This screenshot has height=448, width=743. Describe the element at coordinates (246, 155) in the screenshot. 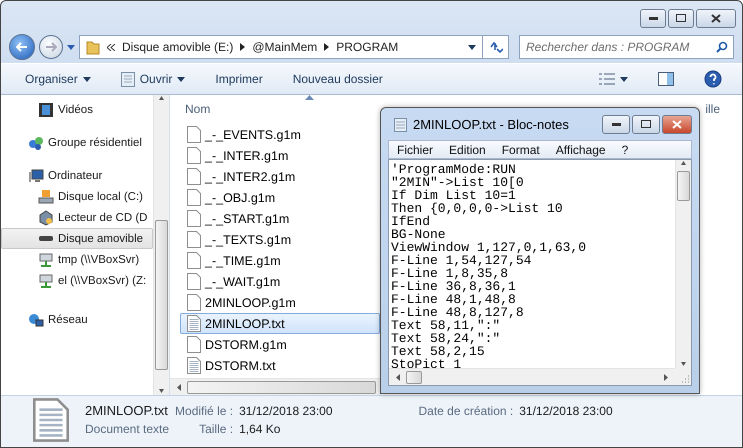

I see `file-name: _-_INTER.g1m` at that location.